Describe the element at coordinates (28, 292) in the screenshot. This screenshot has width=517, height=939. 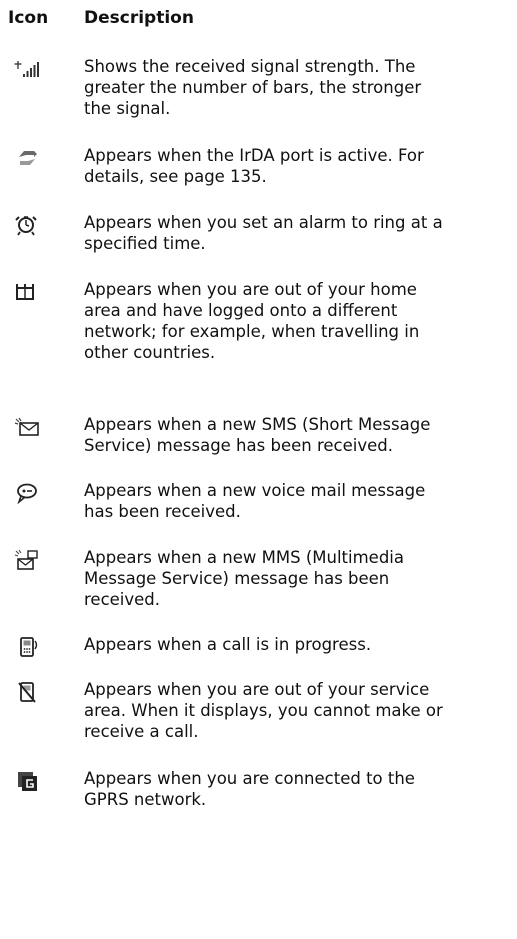
I see `roaming-icon` at that location.